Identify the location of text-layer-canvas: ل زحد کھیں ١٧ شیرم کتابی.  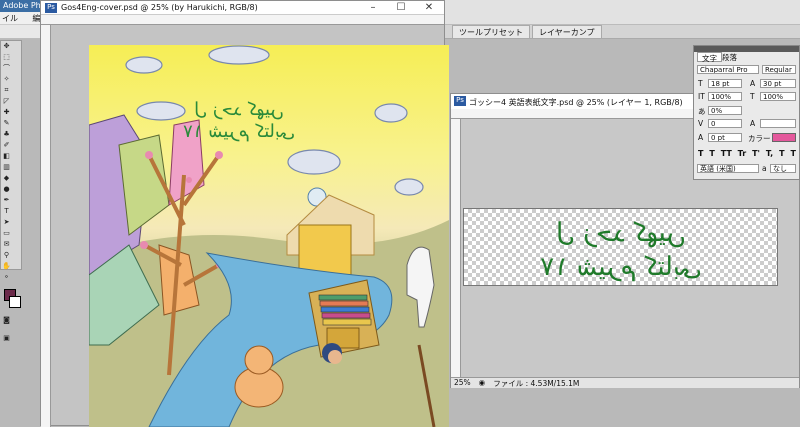
(620, 247).